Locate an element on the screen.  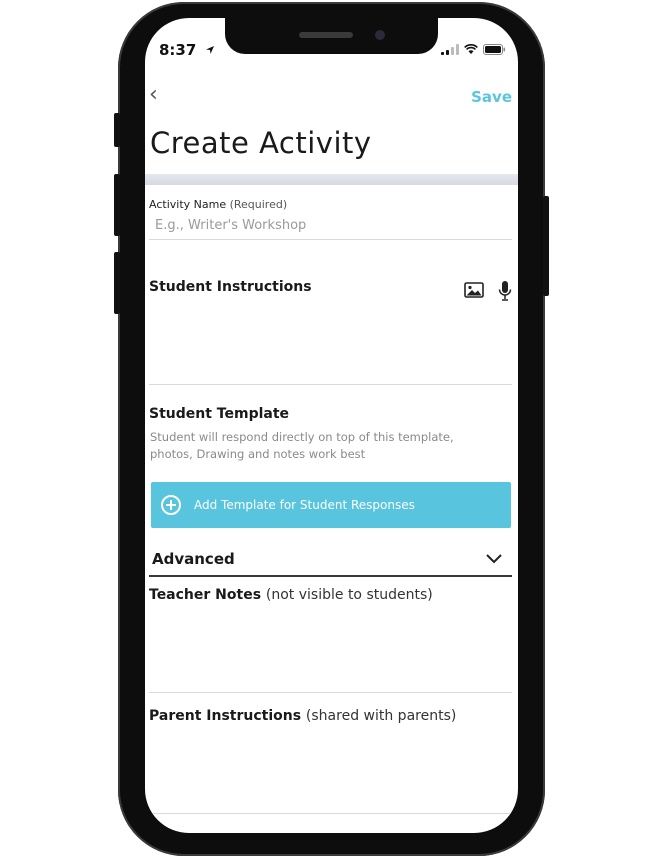
chevron-left-icon: ‹ is located at coordinates (153, 94).